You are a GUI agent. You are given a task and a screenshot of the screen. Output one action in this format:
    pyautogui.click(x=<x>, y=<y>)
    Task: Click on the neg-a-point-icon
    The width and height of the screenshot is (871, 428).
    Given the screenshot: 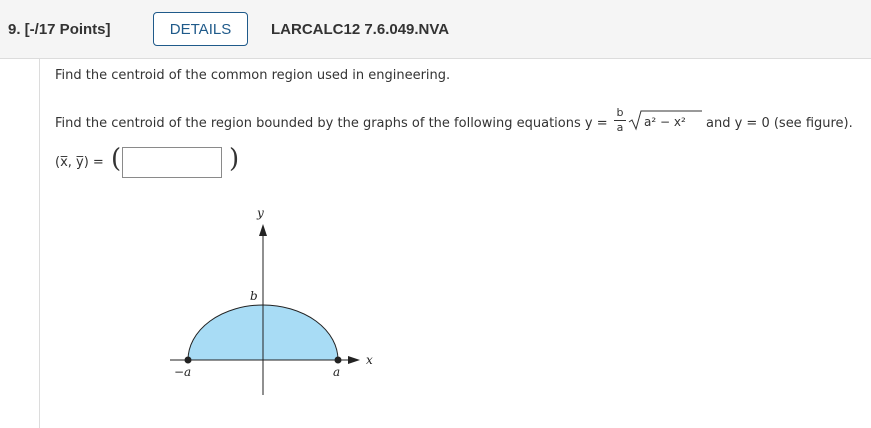 What is the action you would take?
    pyautogui.click(x=188, y=360)
    